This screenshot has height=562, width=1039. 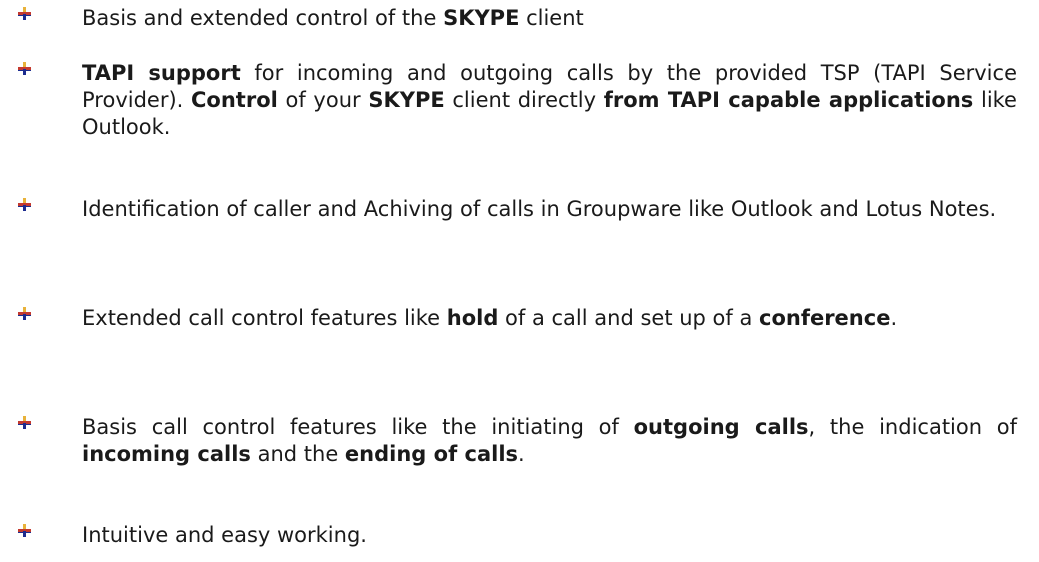 I want to click on feature-text-bold-segment: Control, so click(x=234, y=100).